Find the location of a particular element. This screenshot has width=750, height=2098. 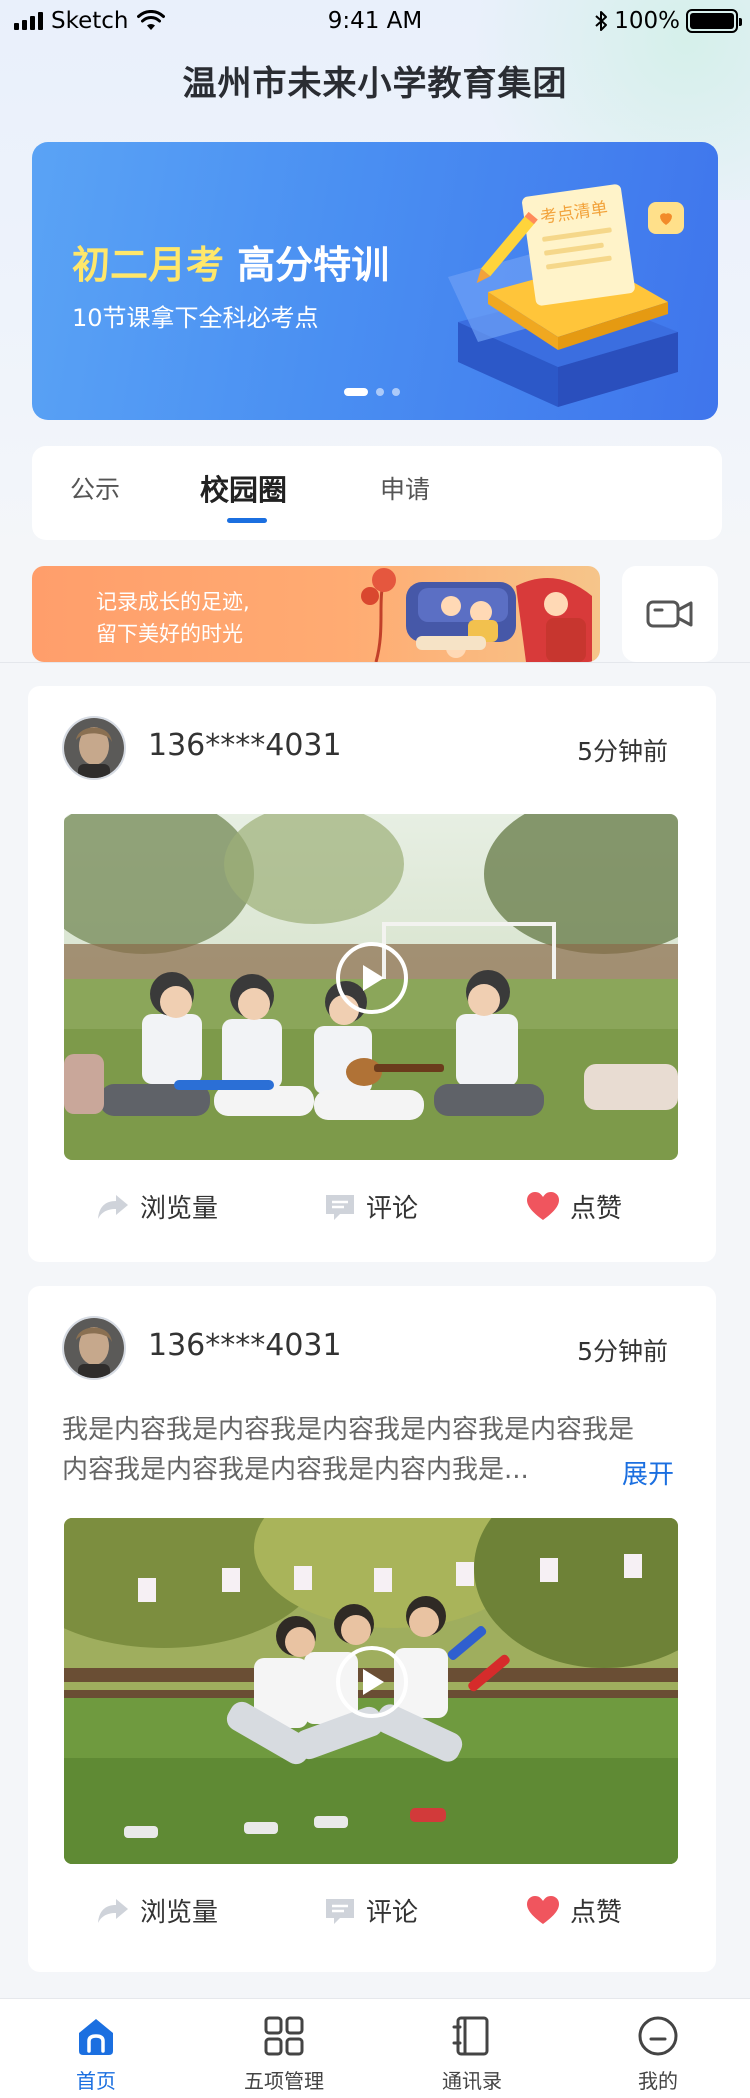

video-camera-icon is located at coordinates (669, 614).